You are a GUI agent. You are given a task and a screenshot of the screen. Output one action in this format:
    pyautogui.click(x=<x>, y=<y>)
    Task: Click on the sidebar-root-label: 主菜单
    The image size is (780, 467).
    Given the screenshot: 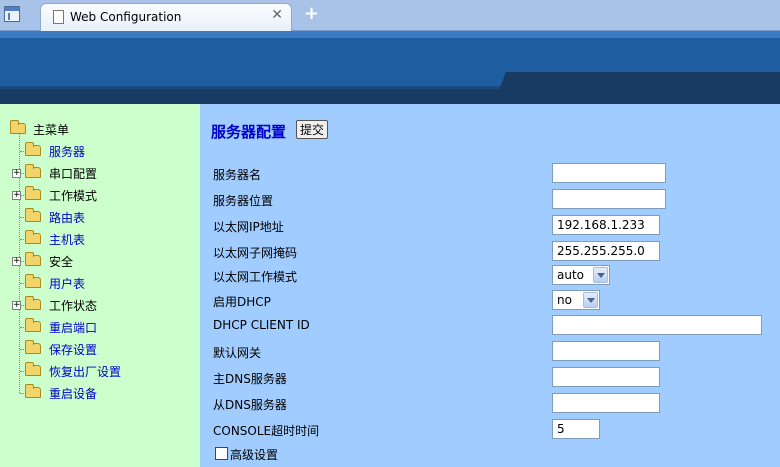 What is the action you would take?
    pyautogui.click(x=51, y=130)
    